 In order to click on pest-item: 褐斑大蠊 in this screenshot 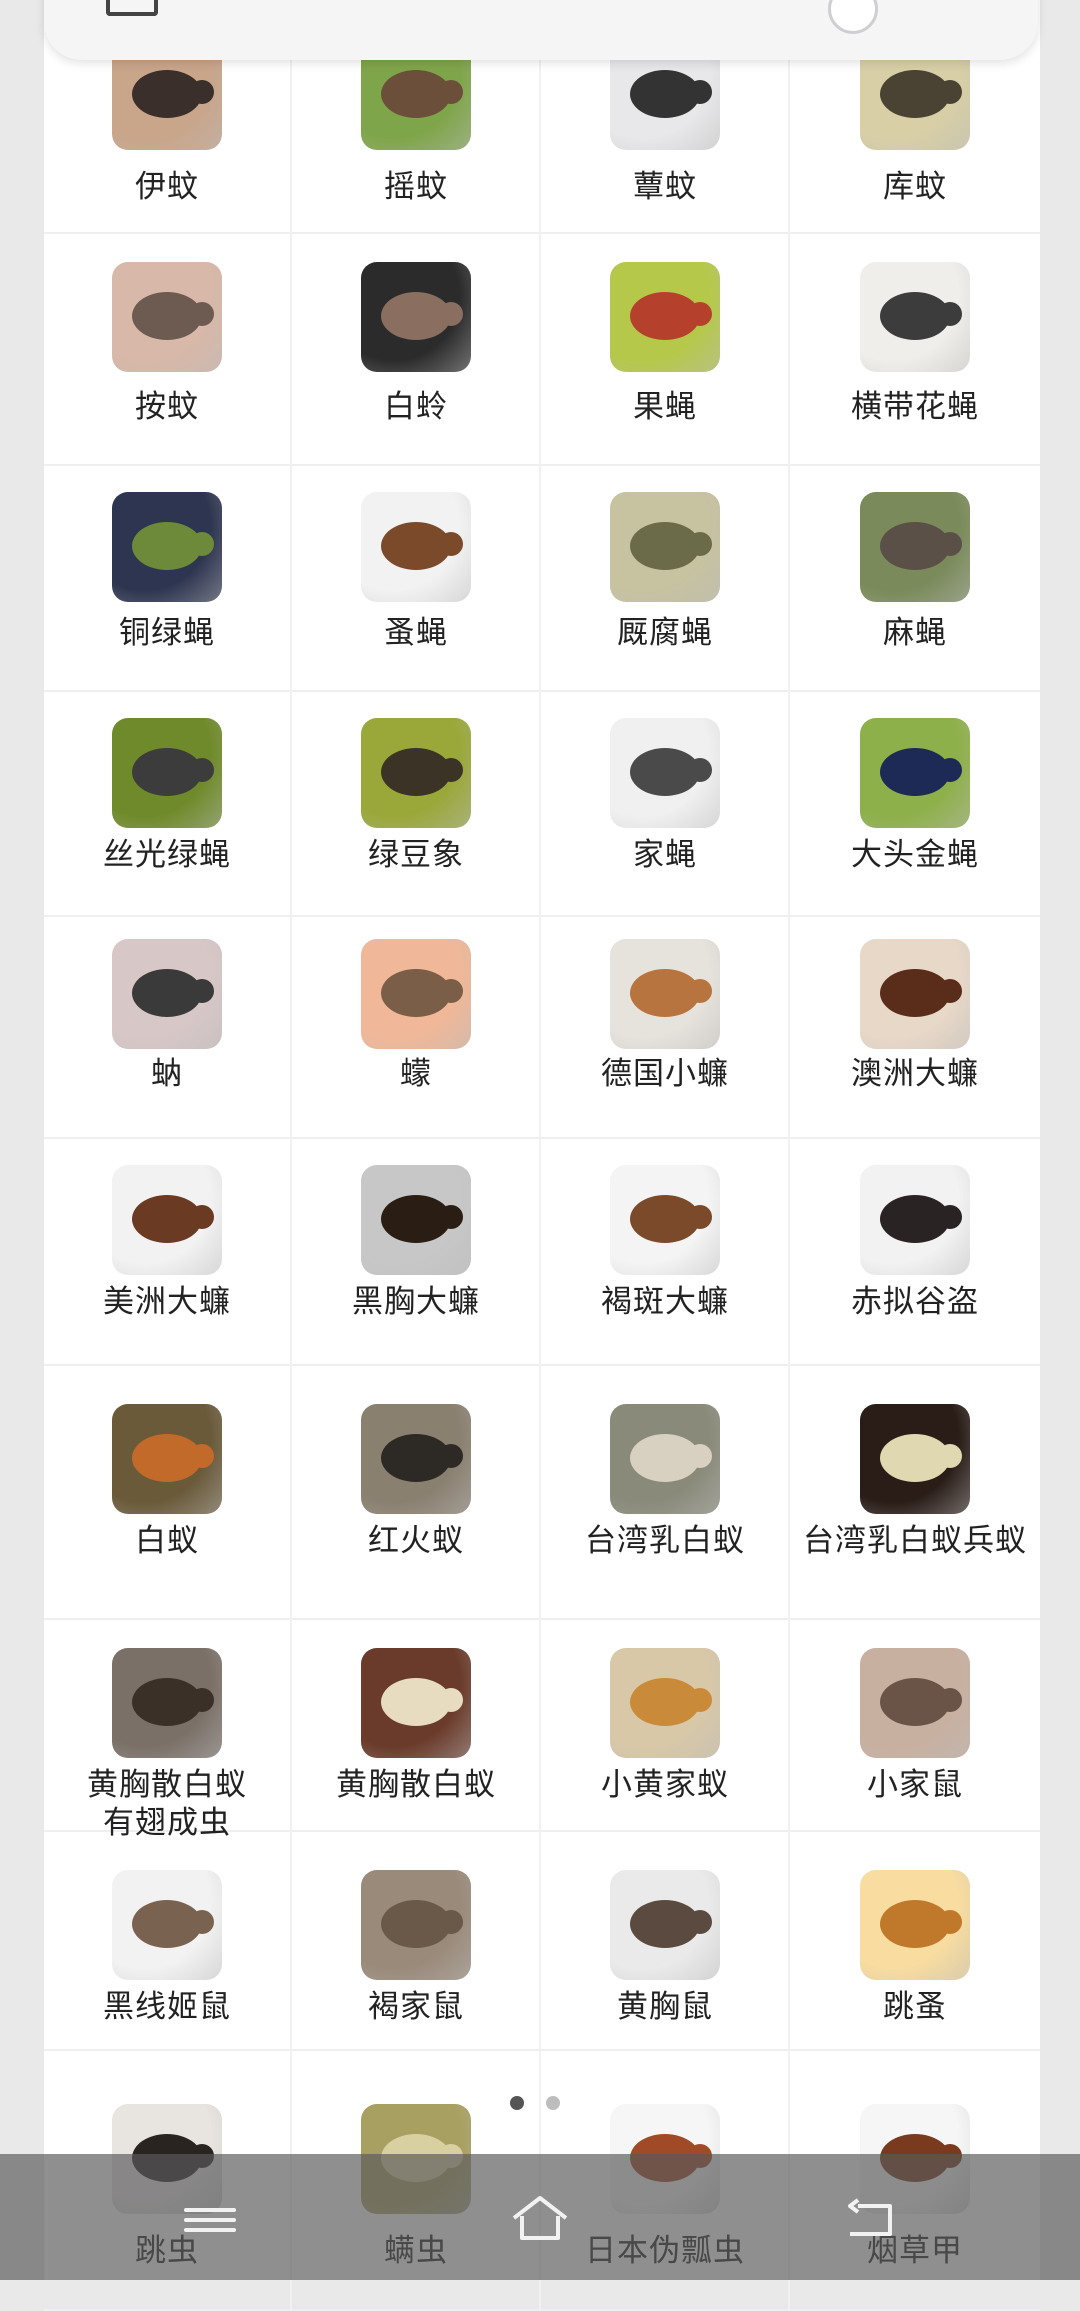, I will do `click(666, 1250)`.